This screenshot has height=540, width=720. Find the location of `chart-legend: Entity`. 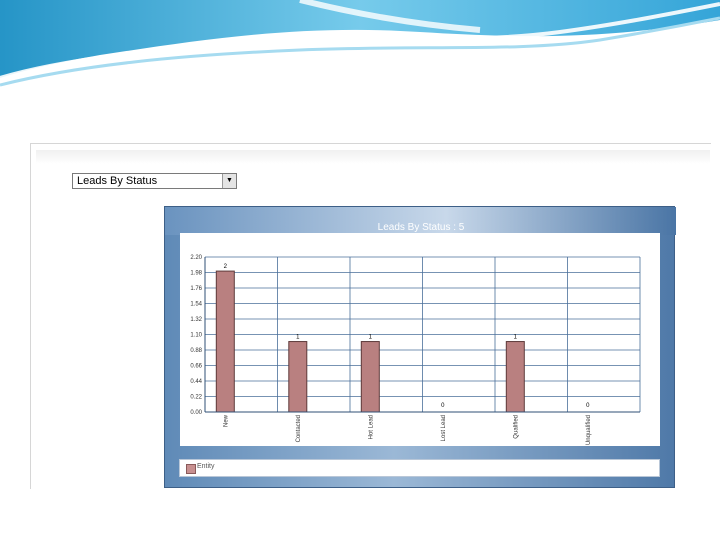

chart-legend: Entity is located at coordinates (419, 468).